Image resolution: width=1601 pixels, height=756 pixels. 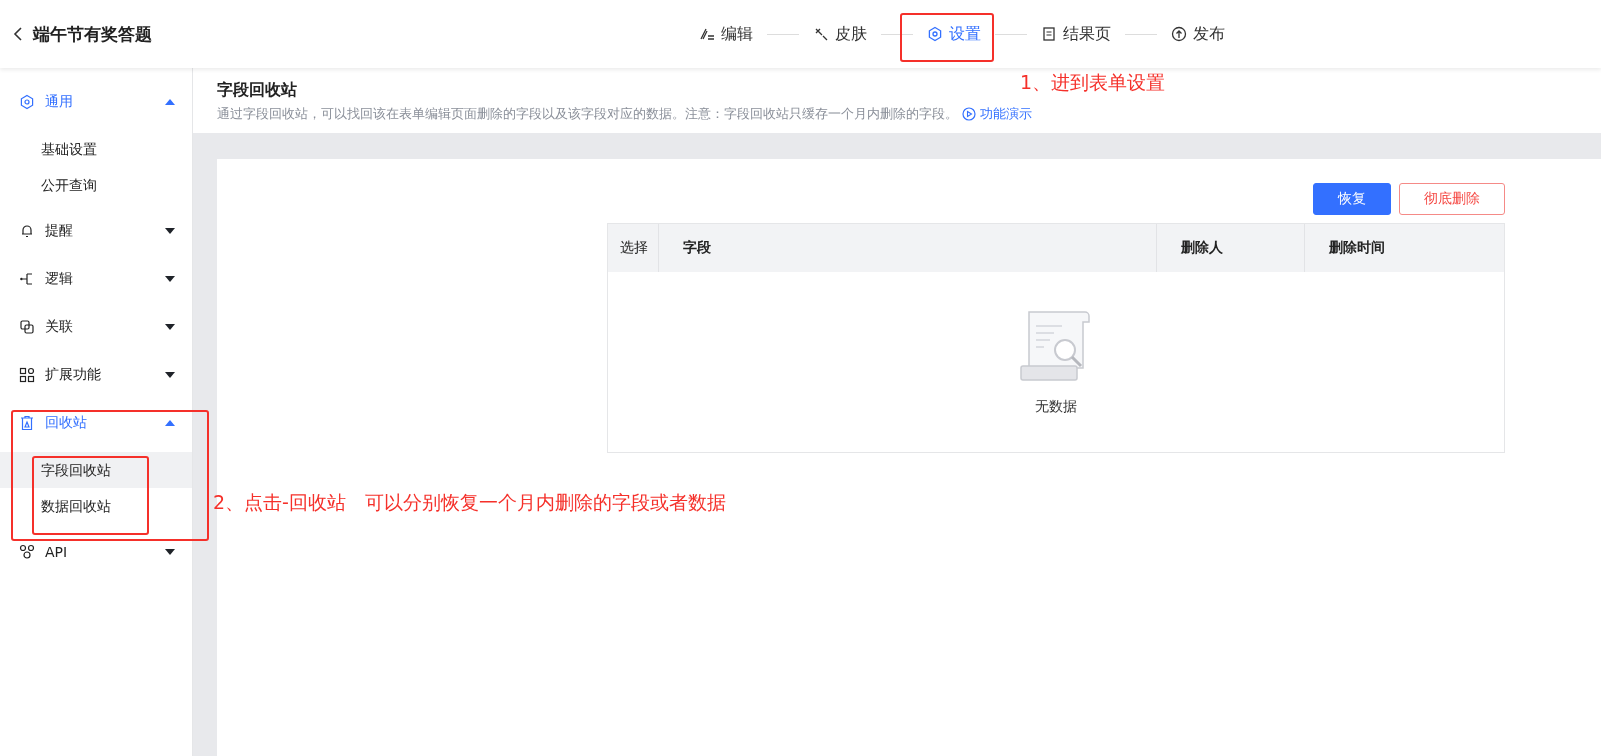 What do you see at coordinates (907, 248) in the screenshot?
I see `column-header: 字段` at bounding box center [907, 248].